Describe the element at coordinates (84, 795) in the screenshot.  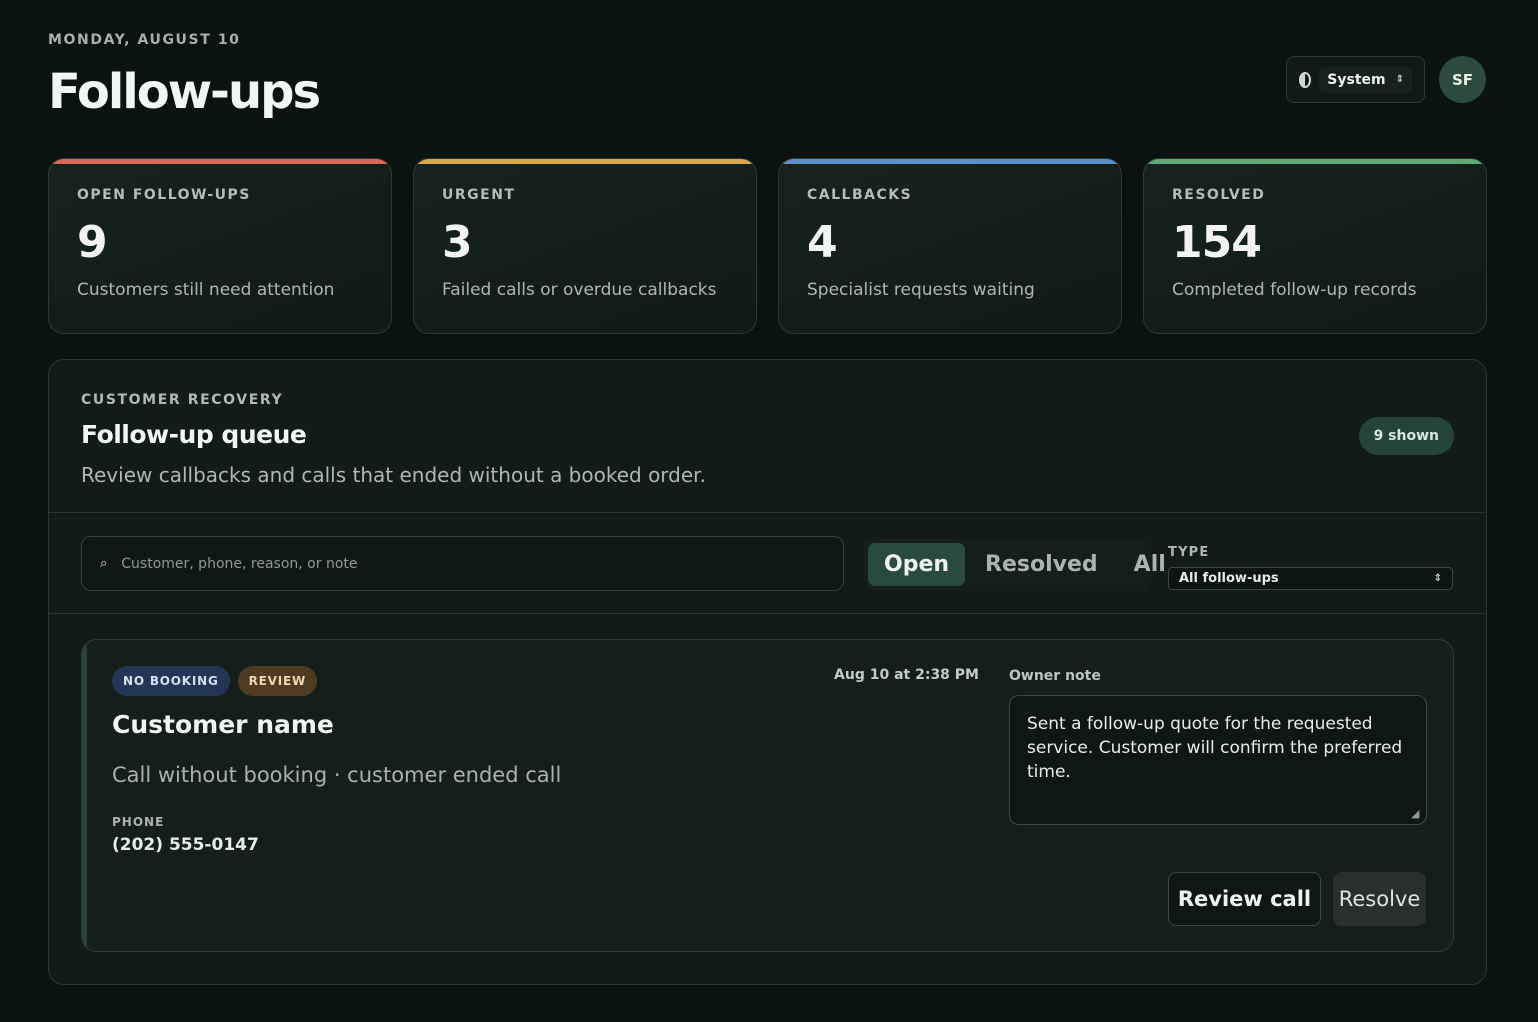
I see `card-accent-bar` at that location.